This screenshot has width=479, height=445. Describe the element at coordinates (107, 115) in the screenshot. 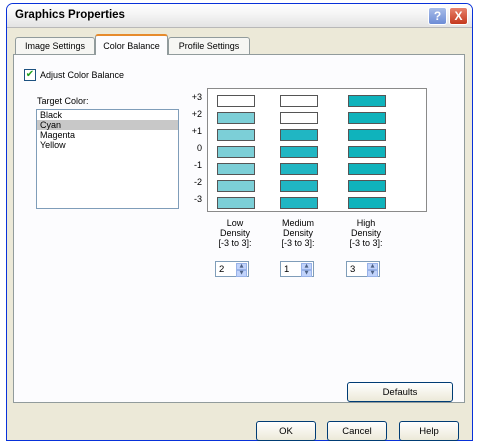

I see `list-item-black: Black` at that location.